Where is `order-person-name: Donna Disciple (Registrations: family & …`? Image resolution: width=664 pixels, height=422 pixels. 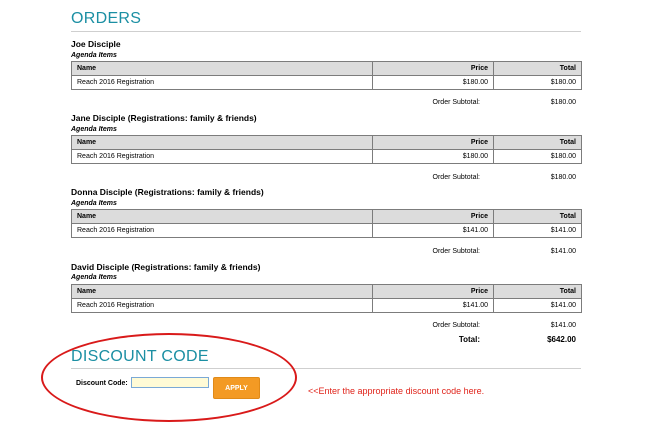 order-person-name: Donna Disciple (Registrations: family & … is located at coordinates (167, 192).